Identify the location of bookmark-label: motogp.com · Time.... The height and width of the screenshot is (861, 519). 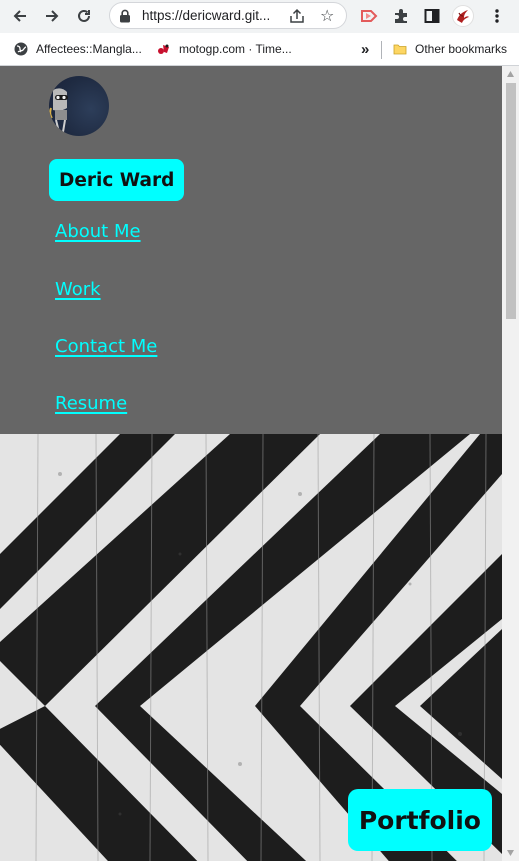
(235, 49).